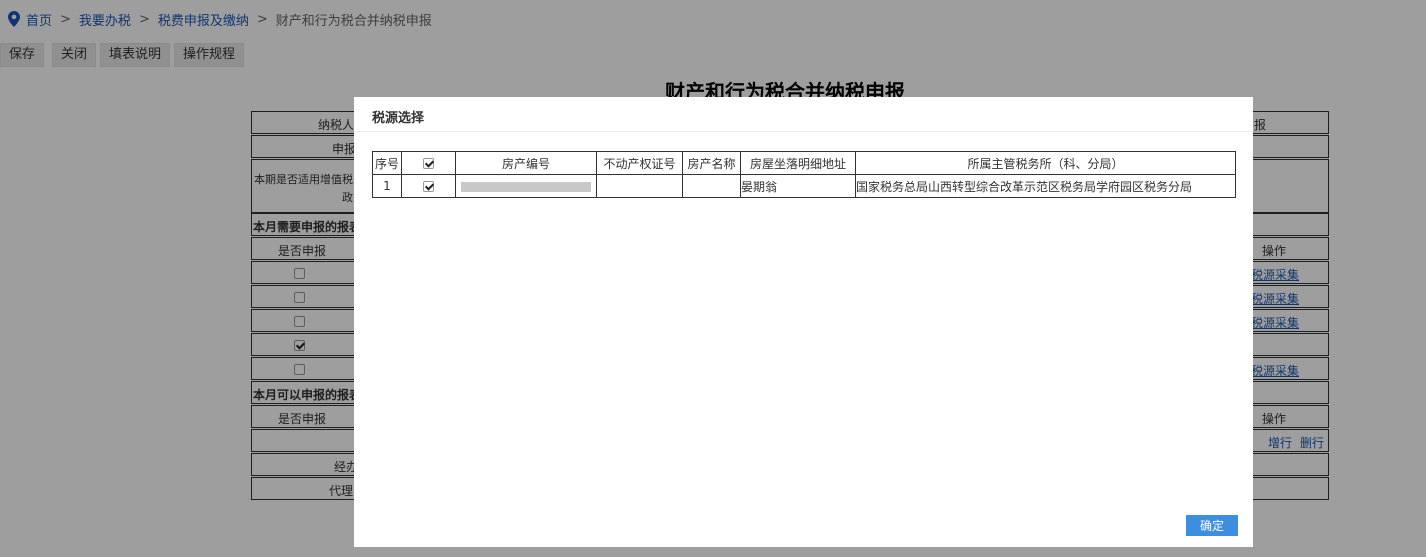  I want to click on row-index: 1, so click(387, 186).